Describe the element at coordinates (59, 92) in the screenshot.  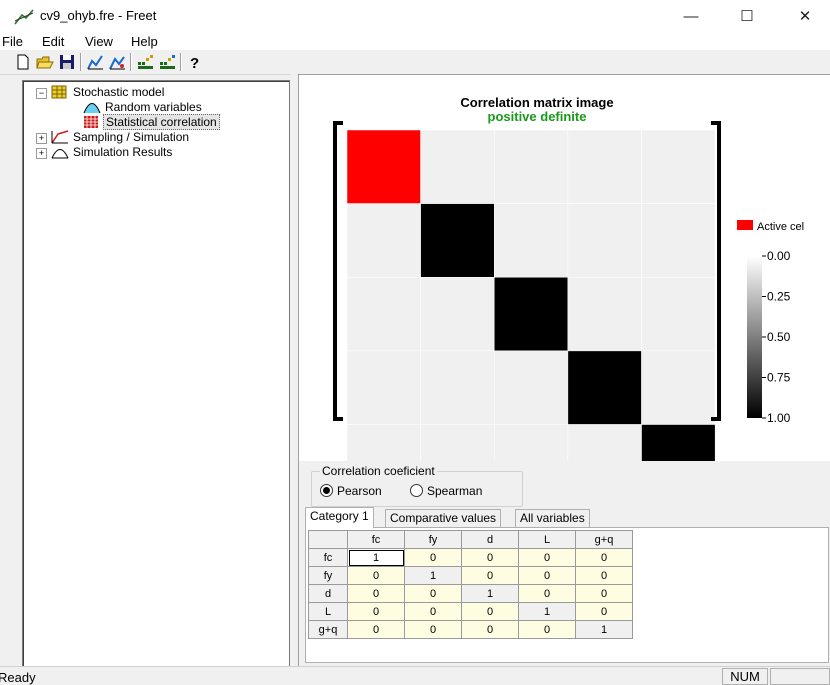
I see `model-icon` at that location.